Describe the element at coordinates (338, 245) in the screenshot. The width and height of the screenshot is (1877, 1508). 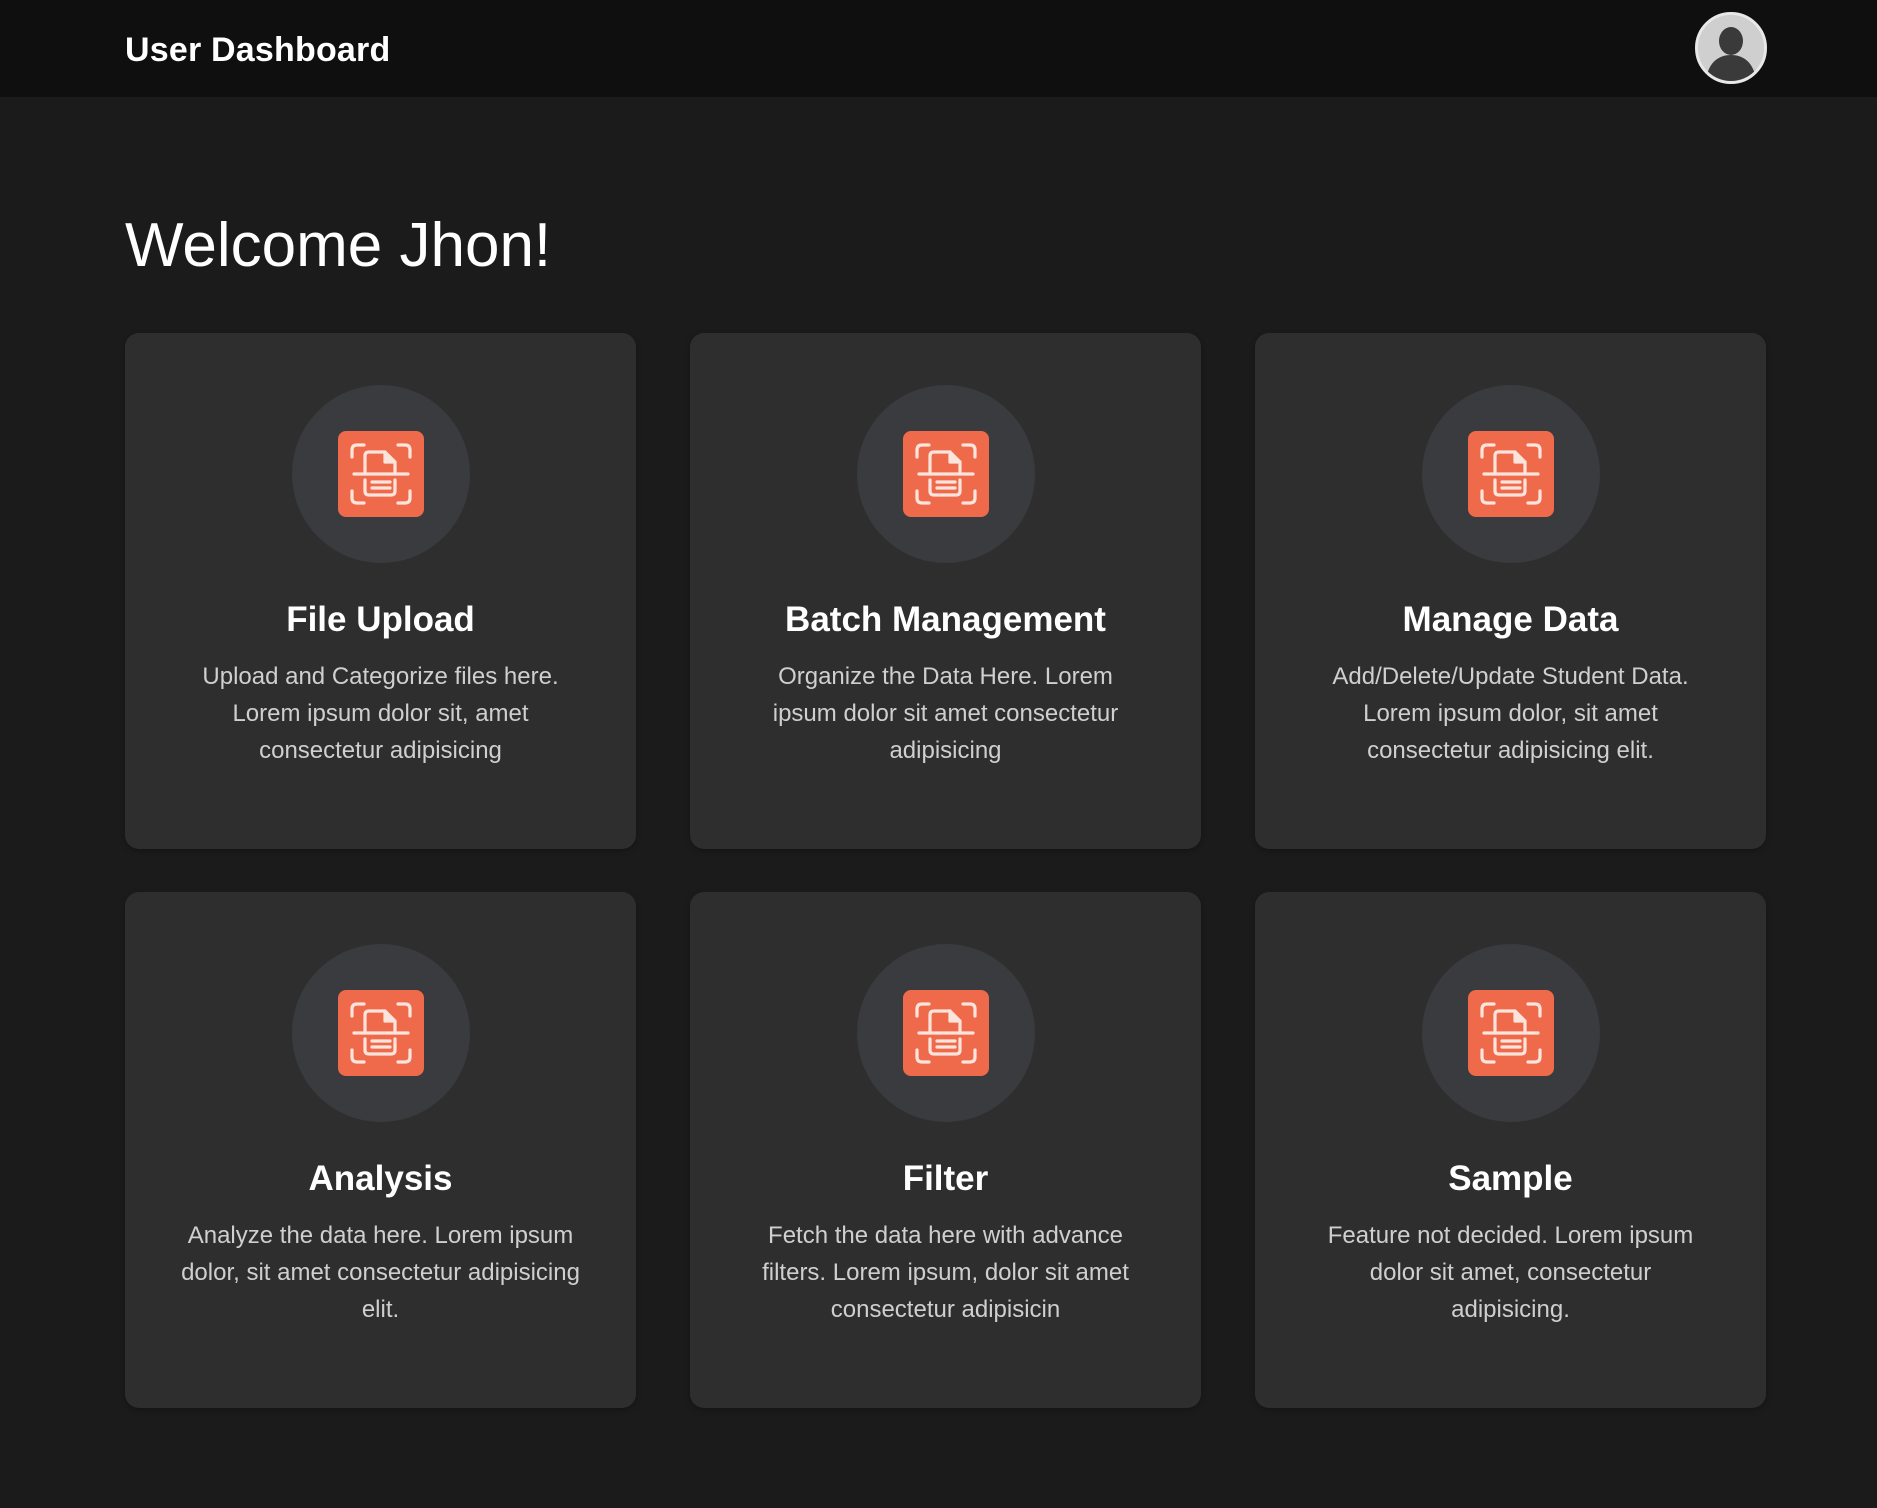
I see `welcome-heading: Welcome Jhon!` at that location.